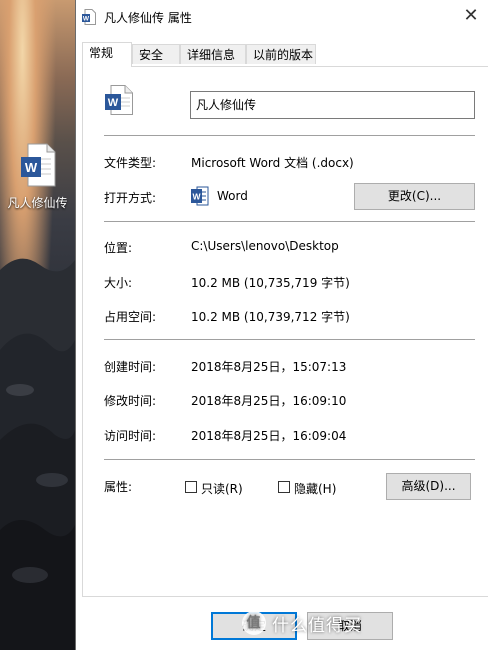  I want to click on window-title: 凡人修仙传 属性, so click(148, 18).